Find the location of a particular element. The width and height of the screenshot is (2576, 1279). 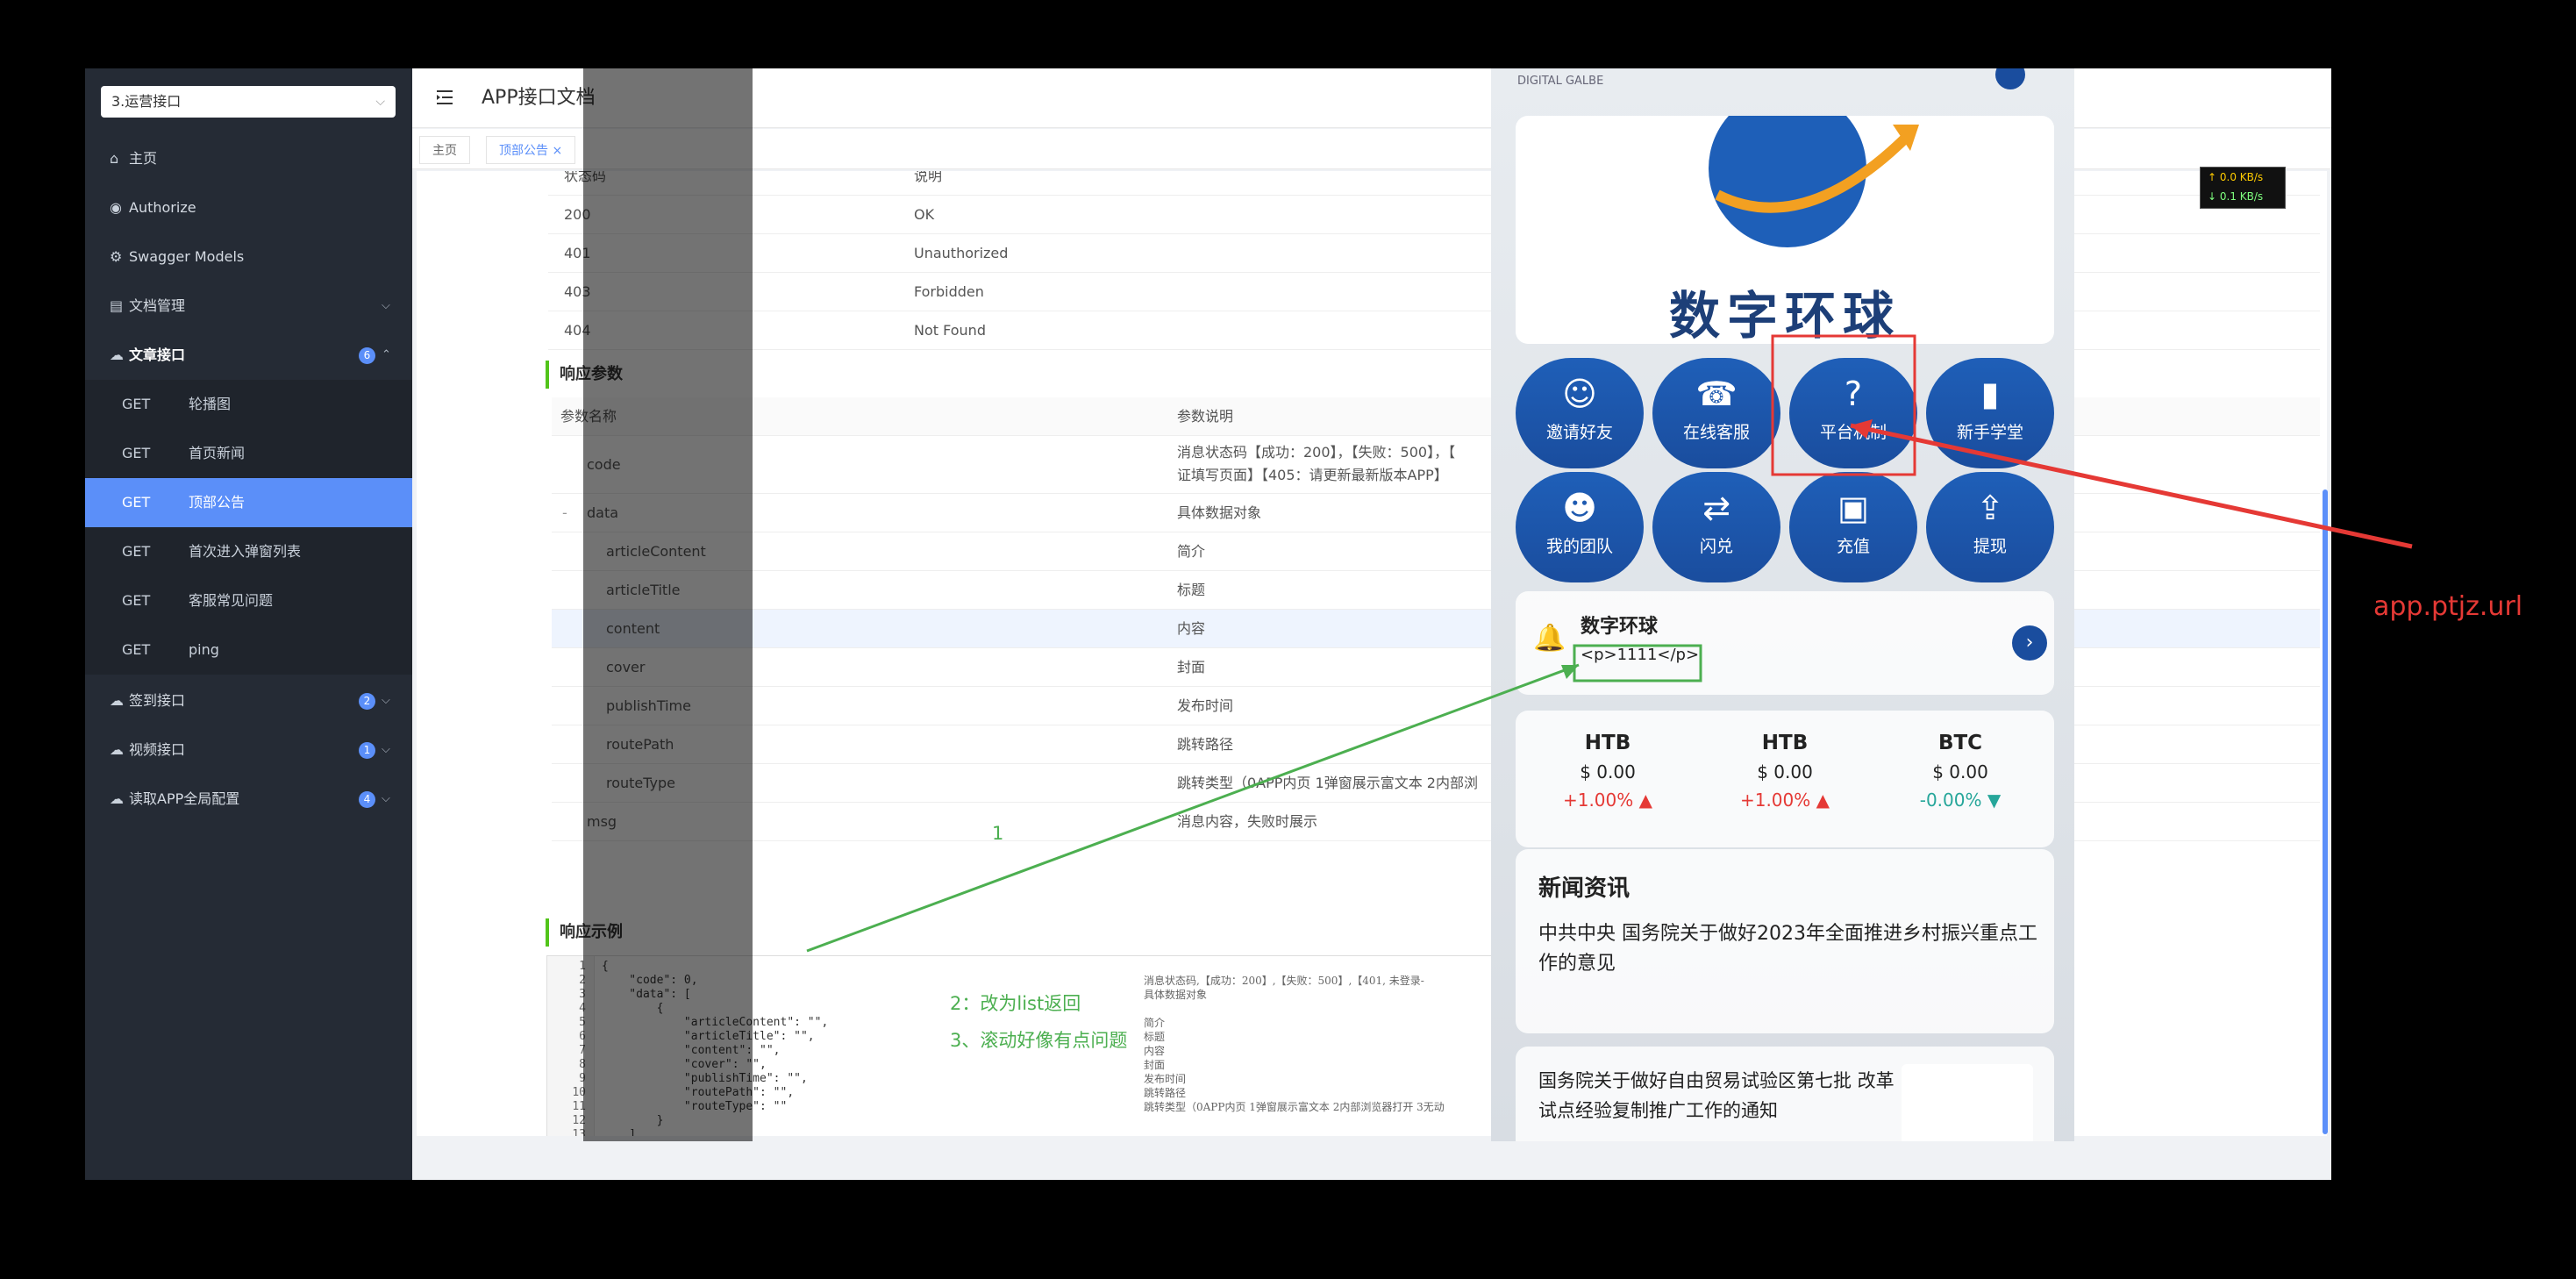

annotation-url: app.ptjz.url is located at coordinates (2448, 607).